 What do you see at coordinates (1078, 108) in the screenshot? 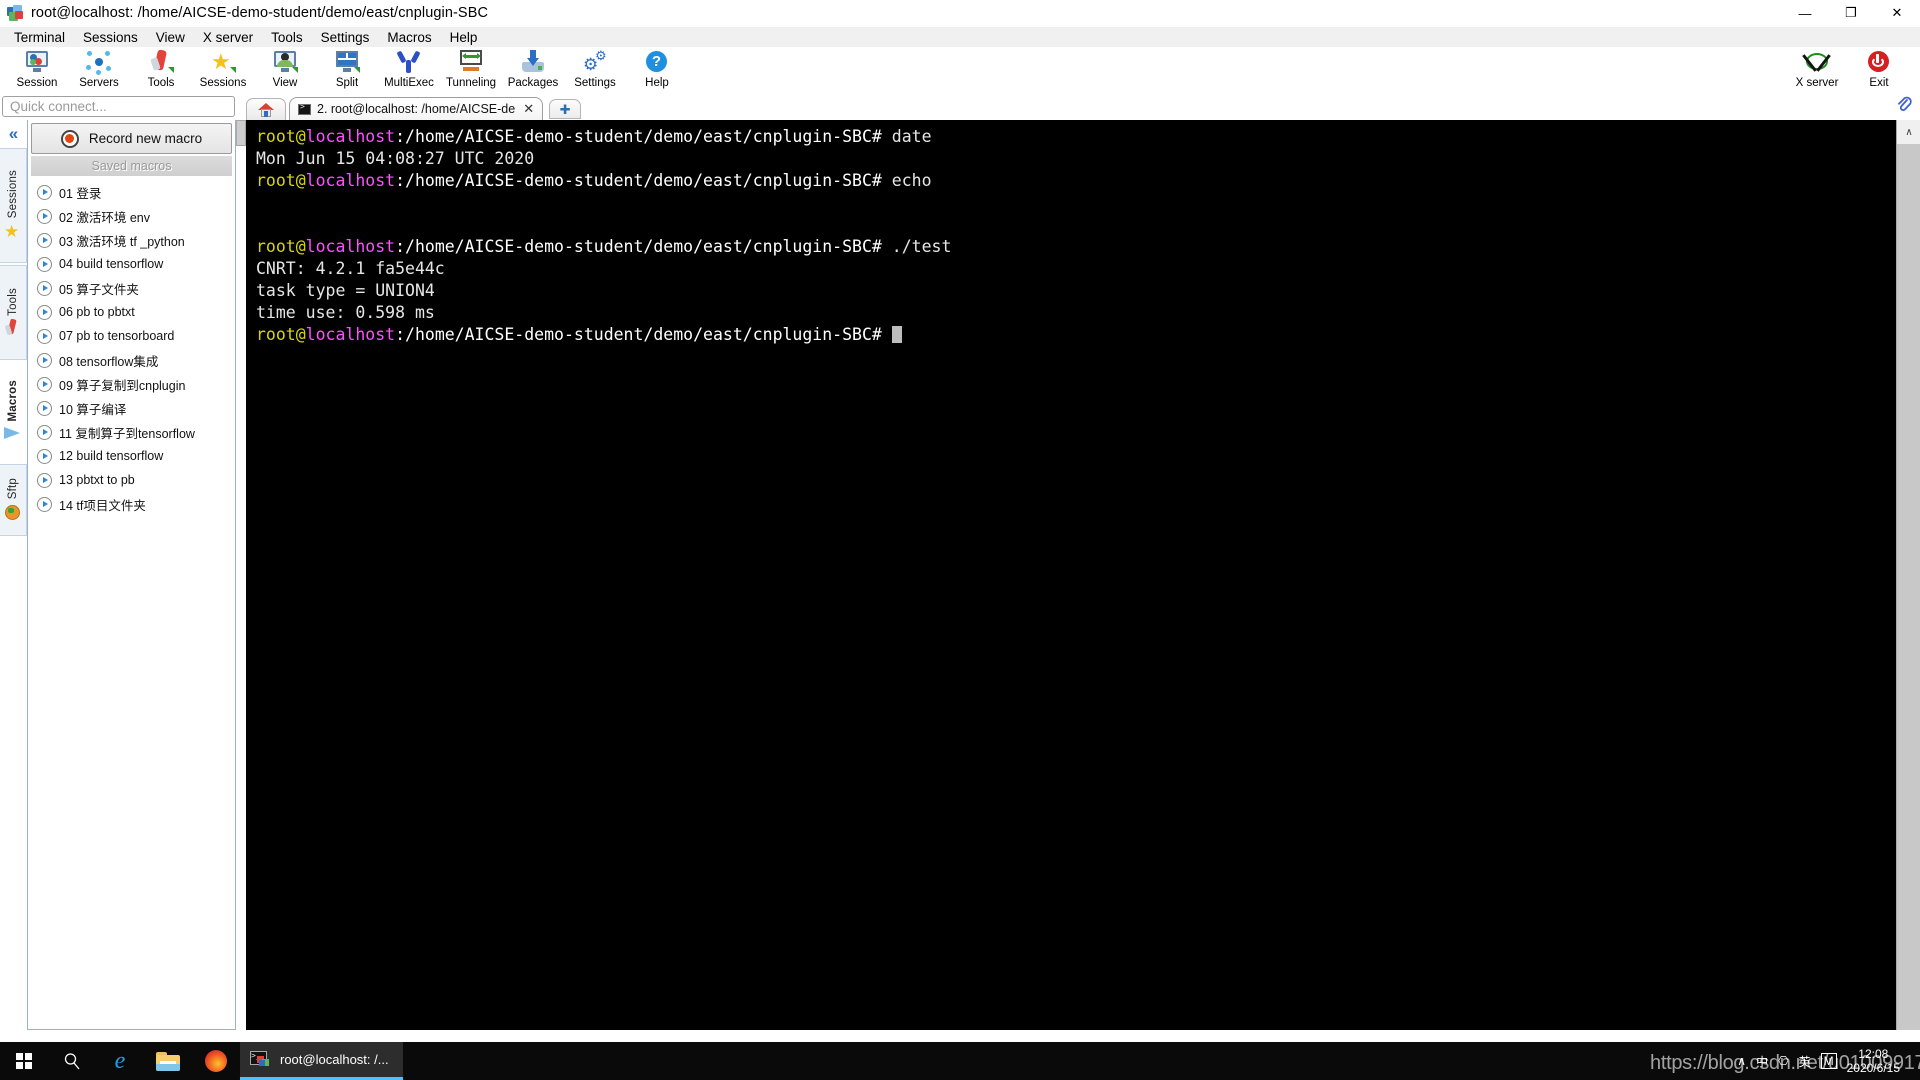
I see `terminal-tabbar: 2. root@localhost: /home/AICSE-de ✕ ✚` at bounding box center [1078, 108].